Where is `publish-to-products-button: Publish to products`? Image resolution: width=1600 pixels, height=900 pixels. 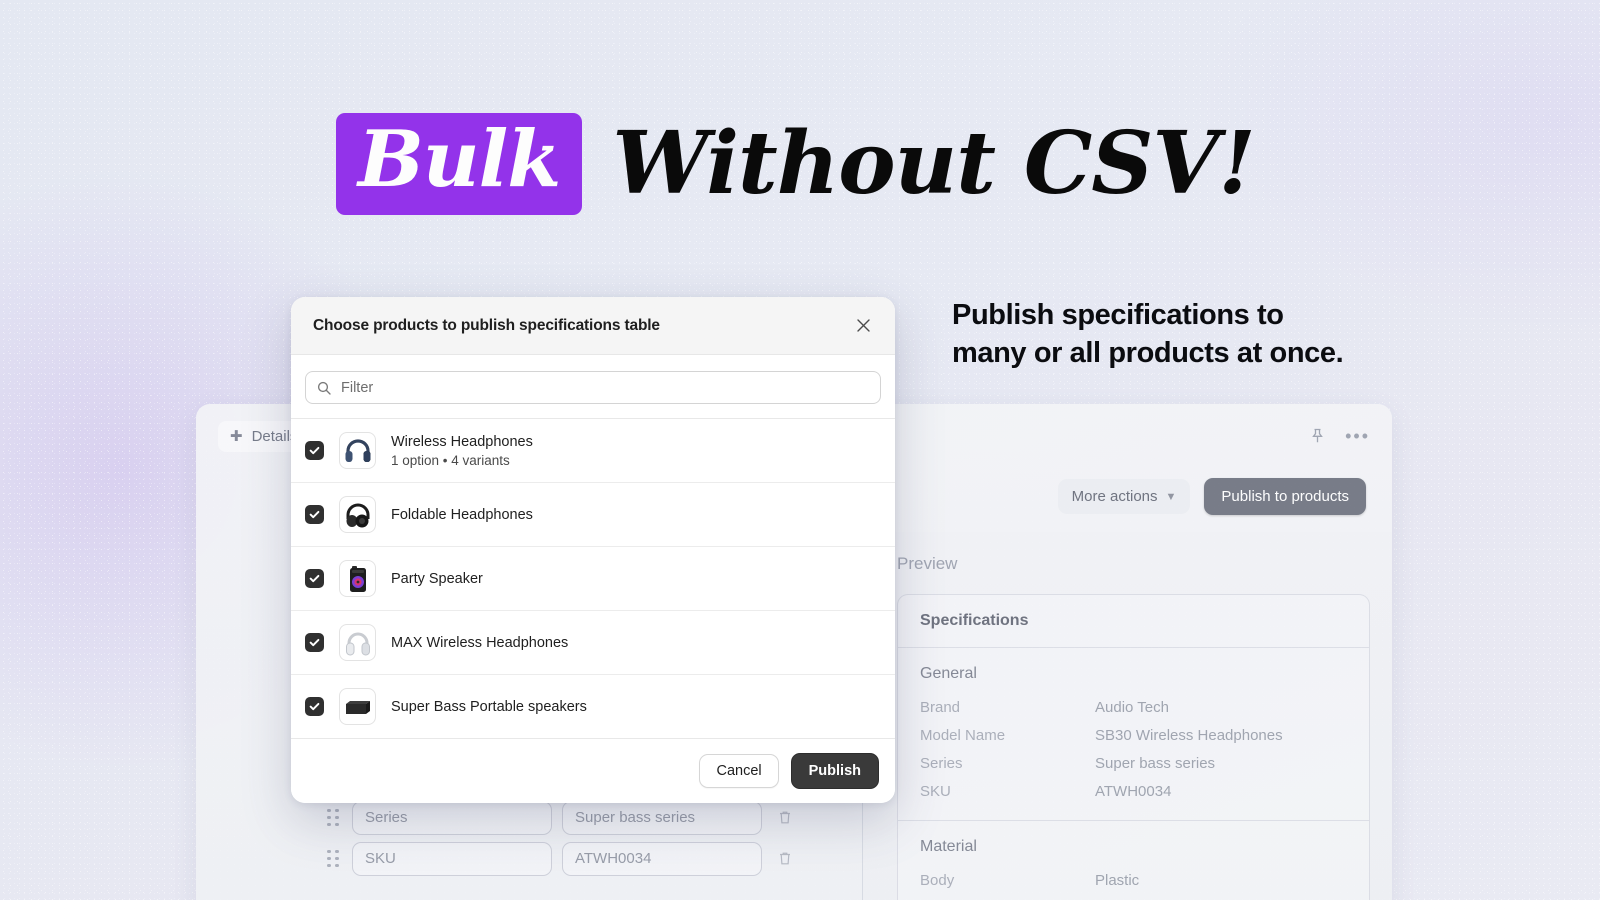 publish-to-products-button: Publish to products is located at coordinates (1285, 496).